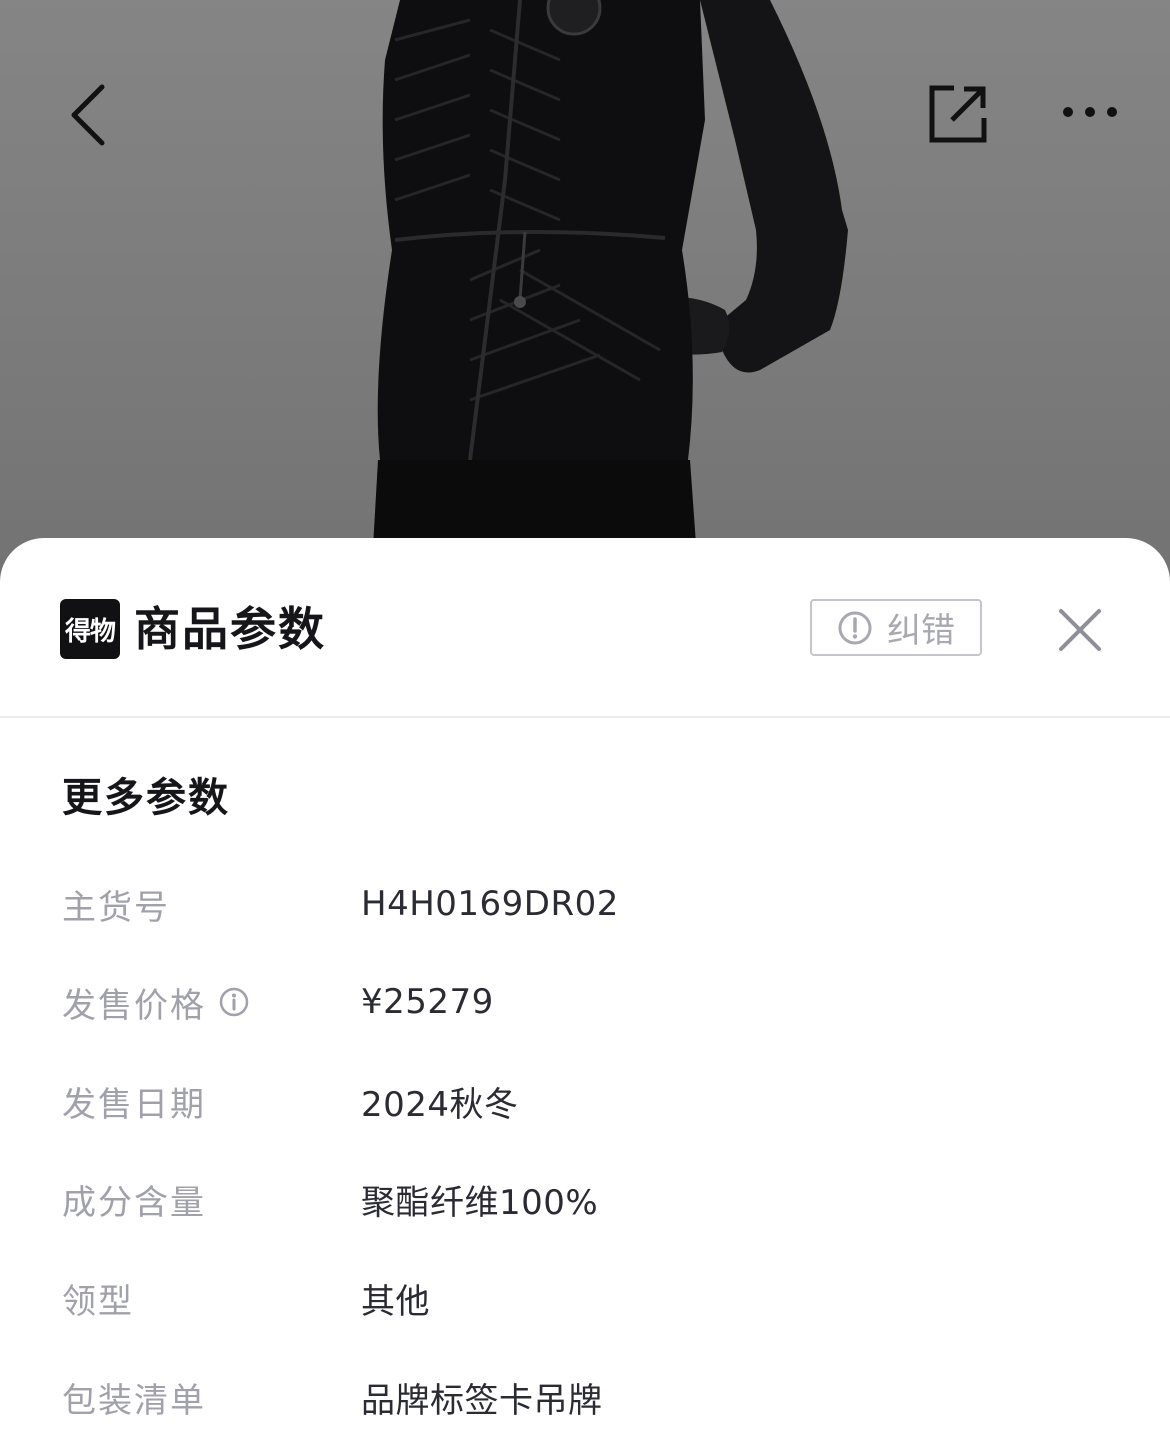 The width and height of the screenshot is (1170, 1438). I want to click on param-label: 成分含量, so click(134, 1199).